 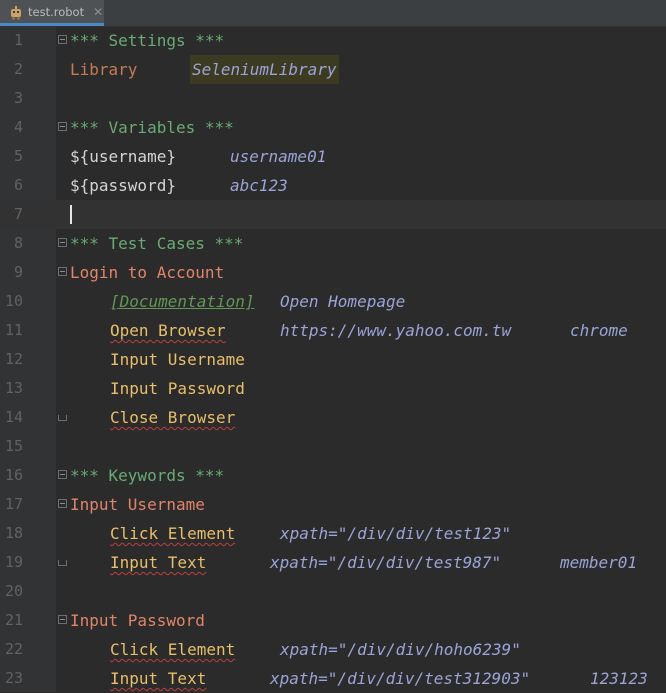 What do you see at coordinates (259, 185) in the screenshot?
I see `code-token: abc123` at bounding box center [259, 185].